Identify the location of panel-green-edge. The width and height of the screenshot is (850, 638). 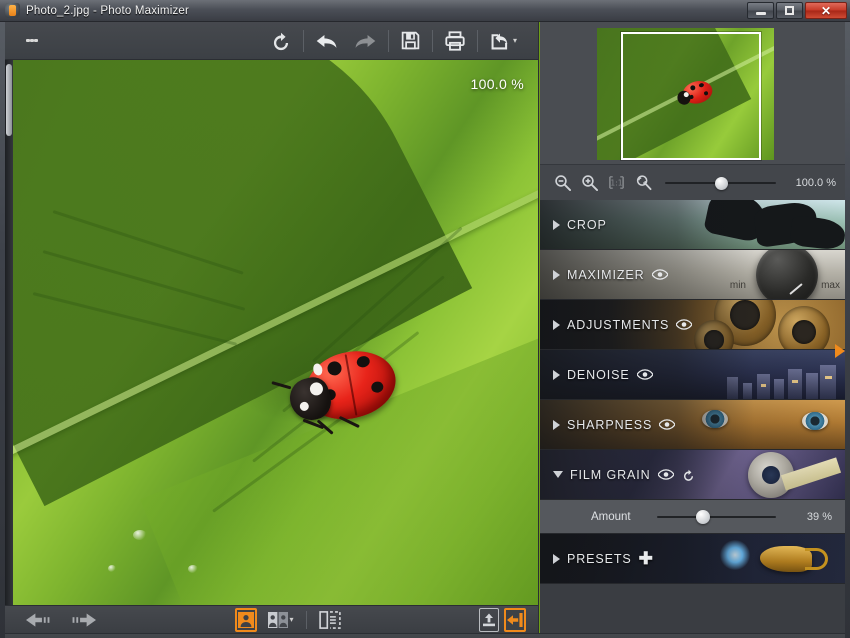
(539, 327).